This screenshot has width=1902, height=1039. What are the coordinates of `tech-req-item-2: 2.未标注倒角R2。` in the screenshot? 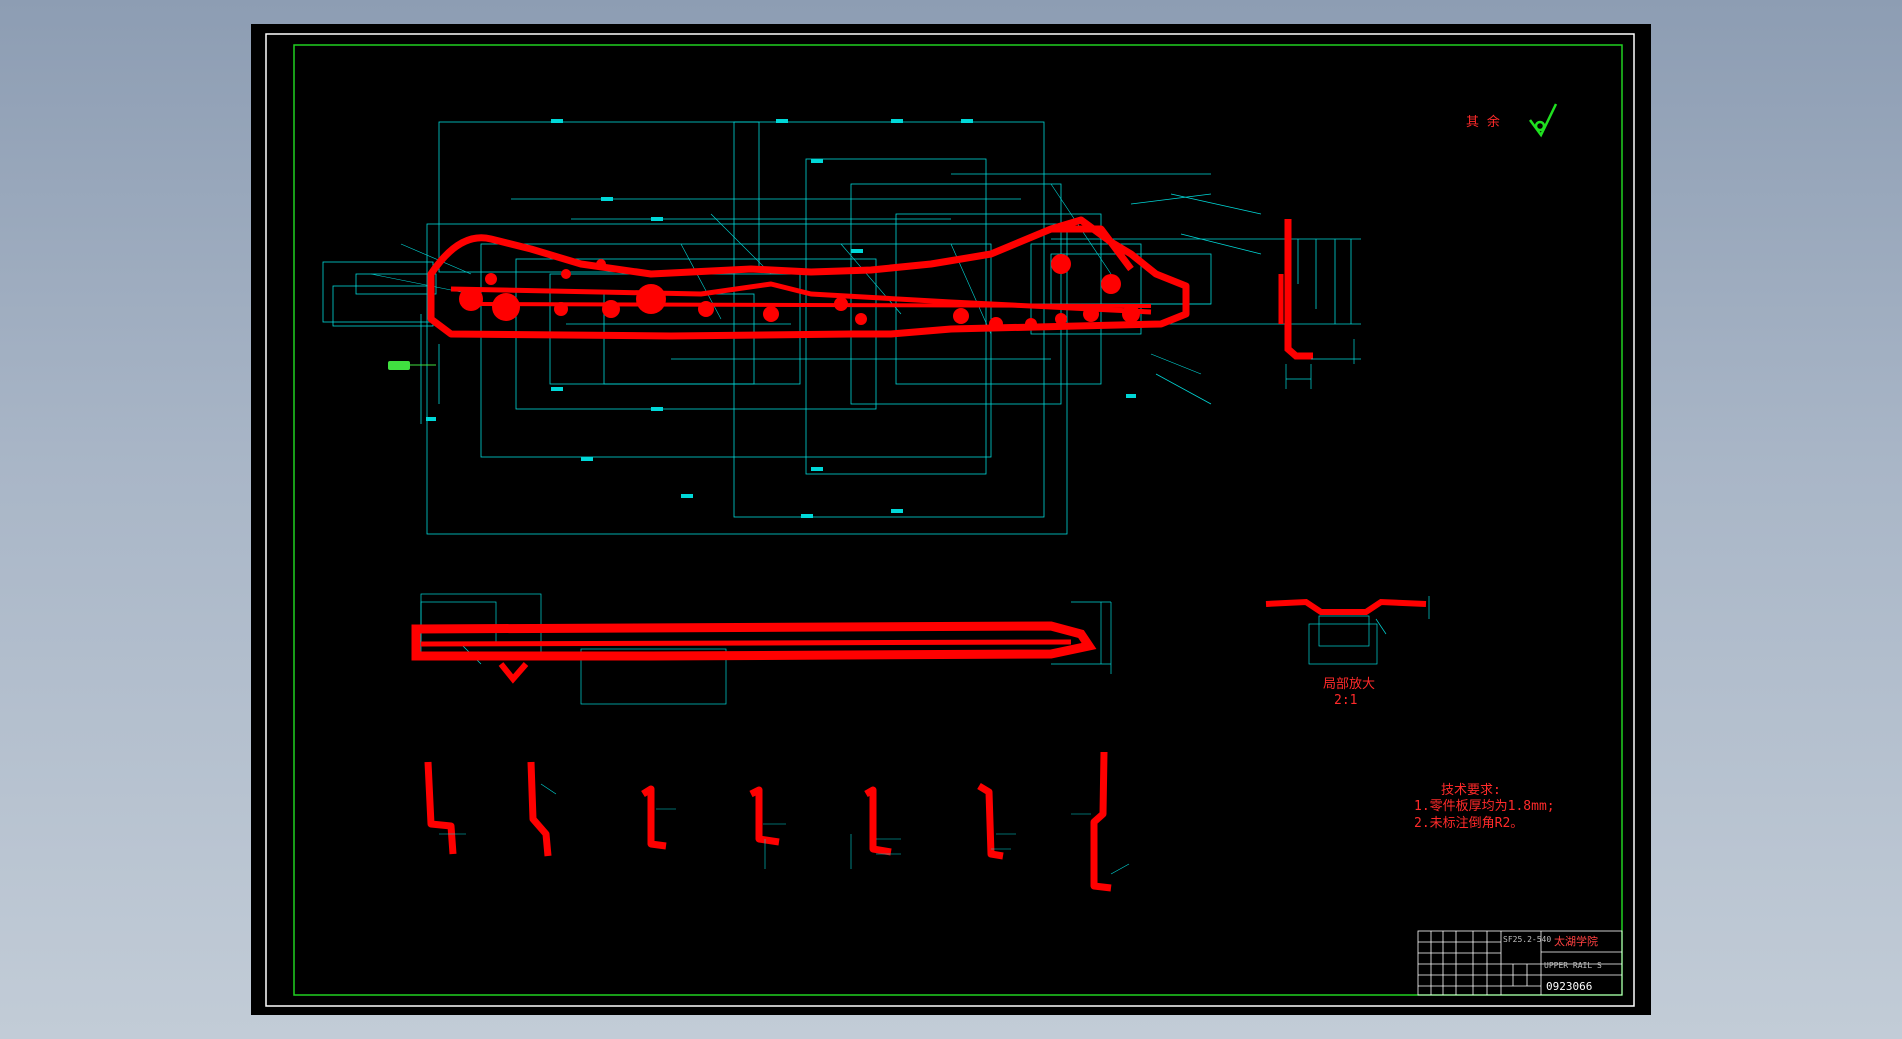 It's located at (1468, 823).